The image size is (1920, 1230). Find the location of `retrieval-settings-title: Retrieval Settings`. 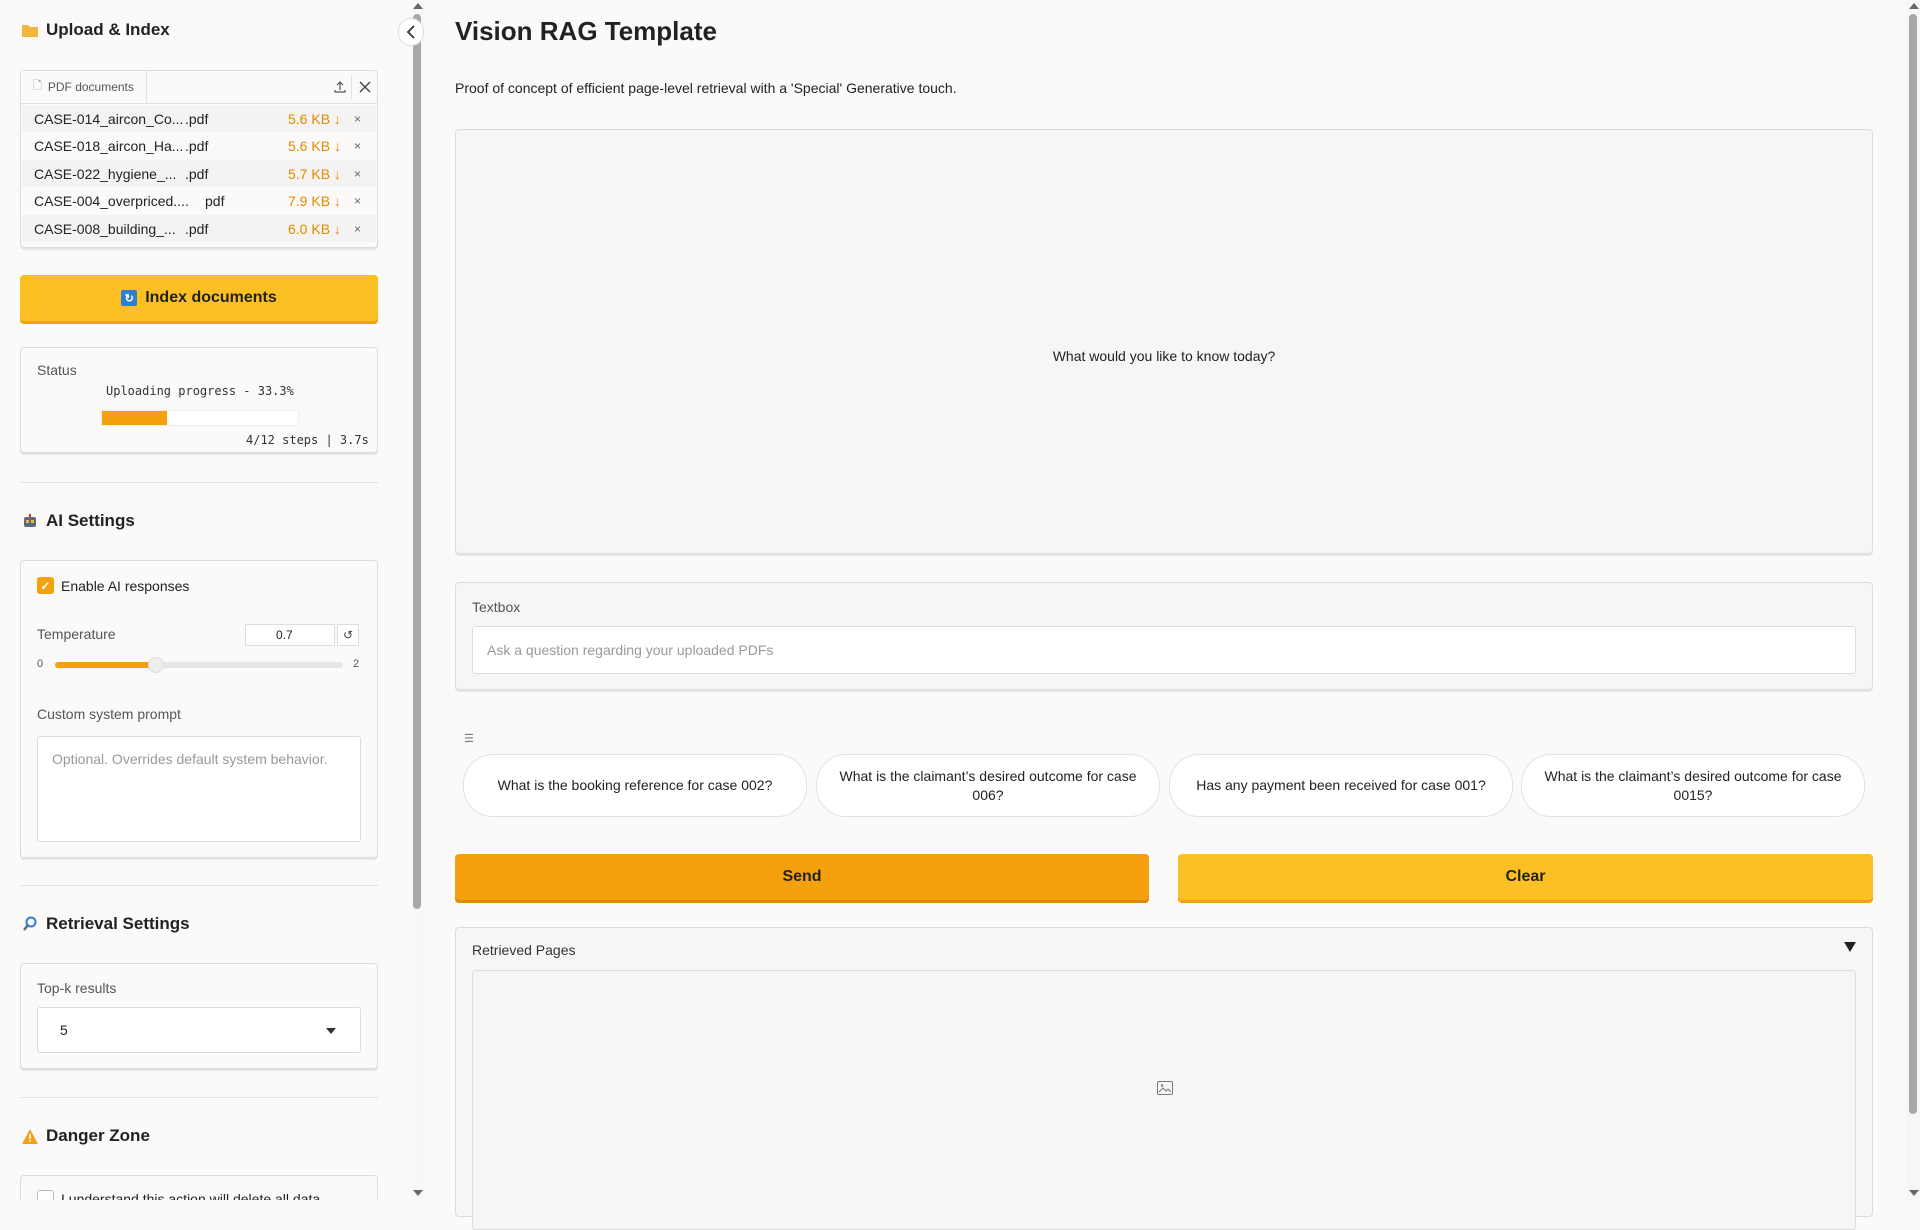

retrieval-settings-title: Retrieval Settings is located at coordinates (106, 924).